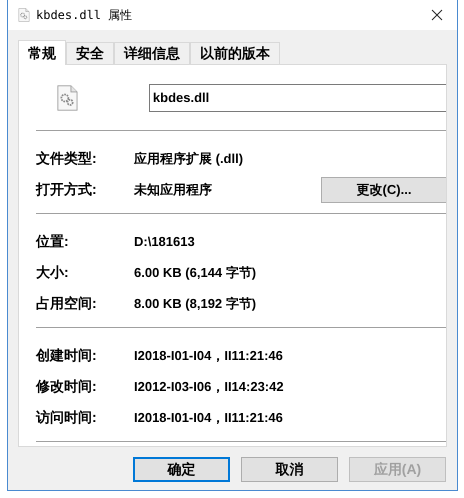  What do you see at coordinates (67, 303) in the screenshot?
I see `field-label: 占用空间:` at bounding box center [67, 303].